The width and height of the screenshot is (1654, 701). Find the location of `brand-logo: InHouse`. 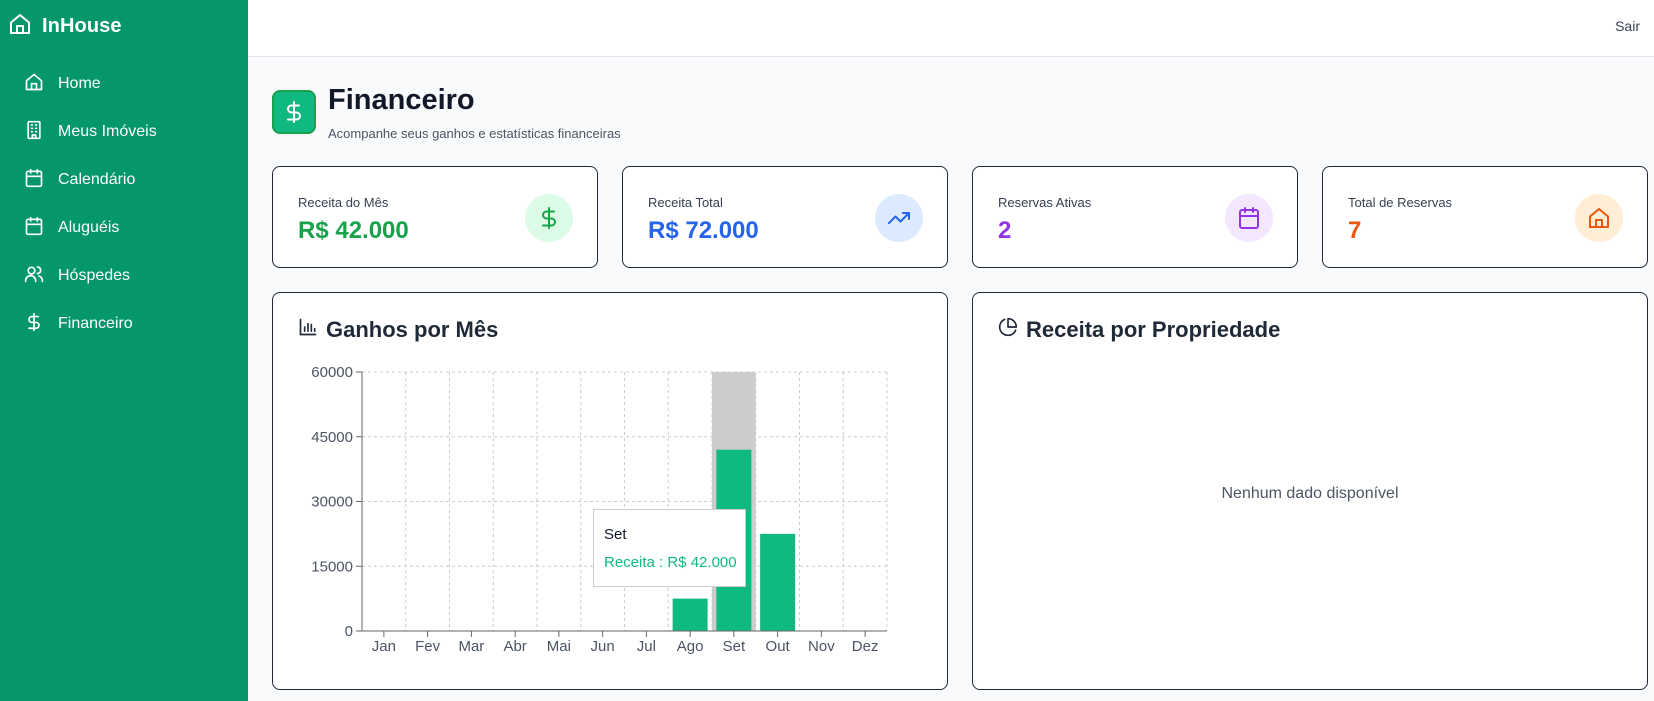

brand-logo: InHouse is located at coordinates (65, 26).